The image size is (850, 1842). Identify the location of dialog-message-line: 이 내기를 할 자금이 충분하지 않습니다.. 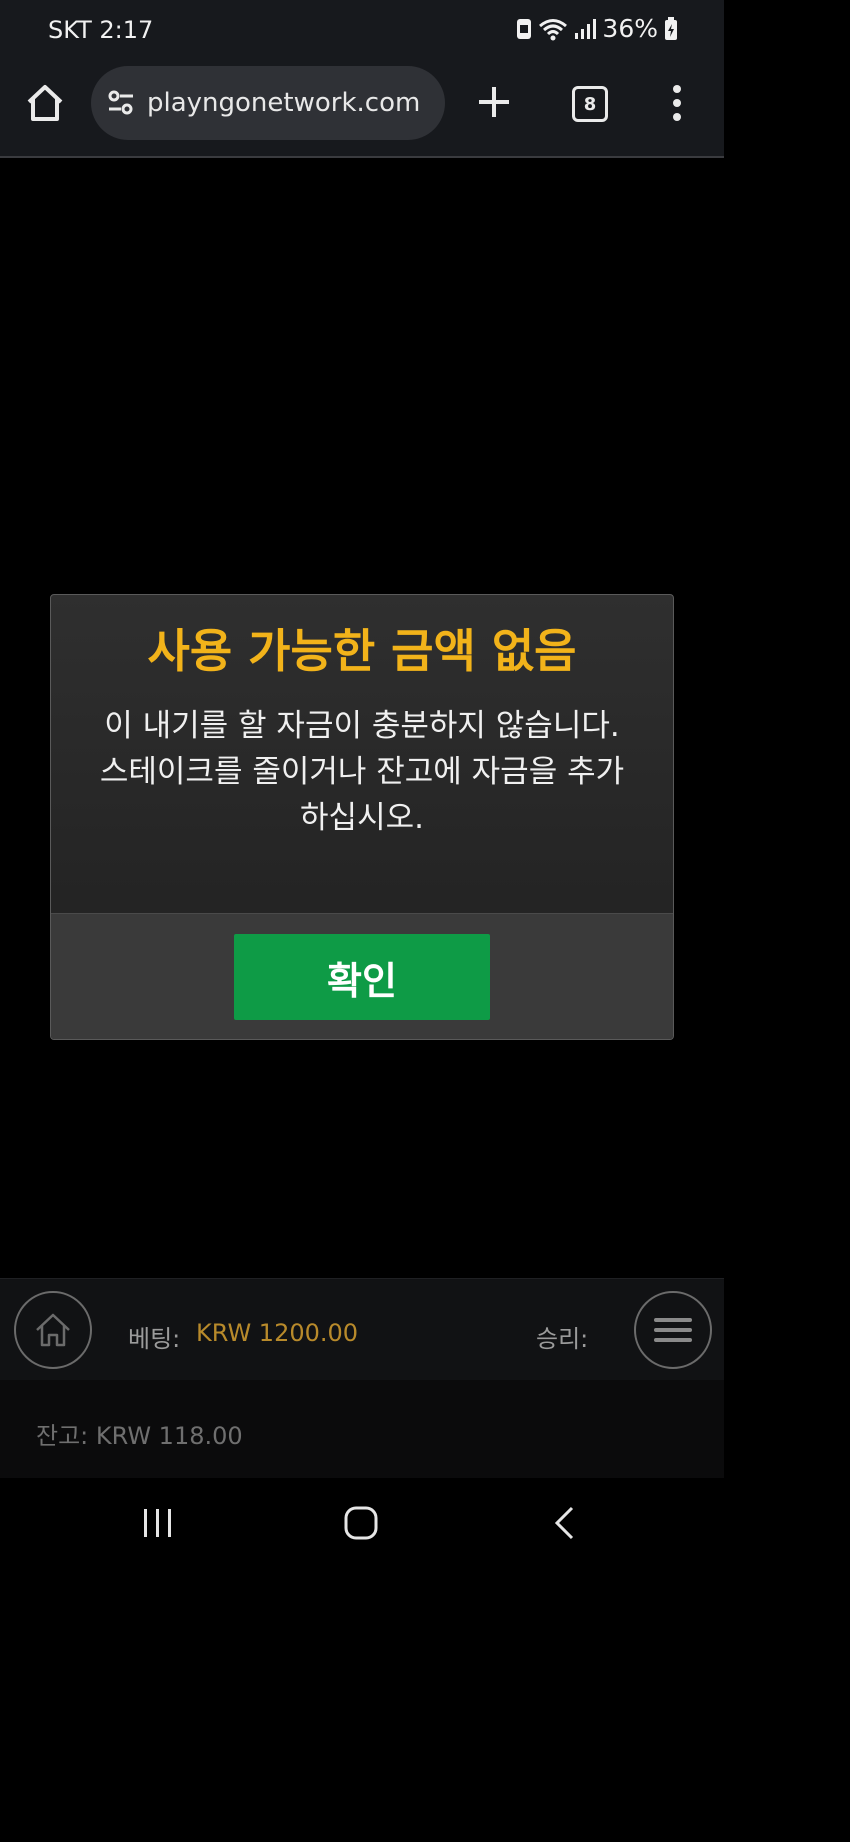
(362, 726).